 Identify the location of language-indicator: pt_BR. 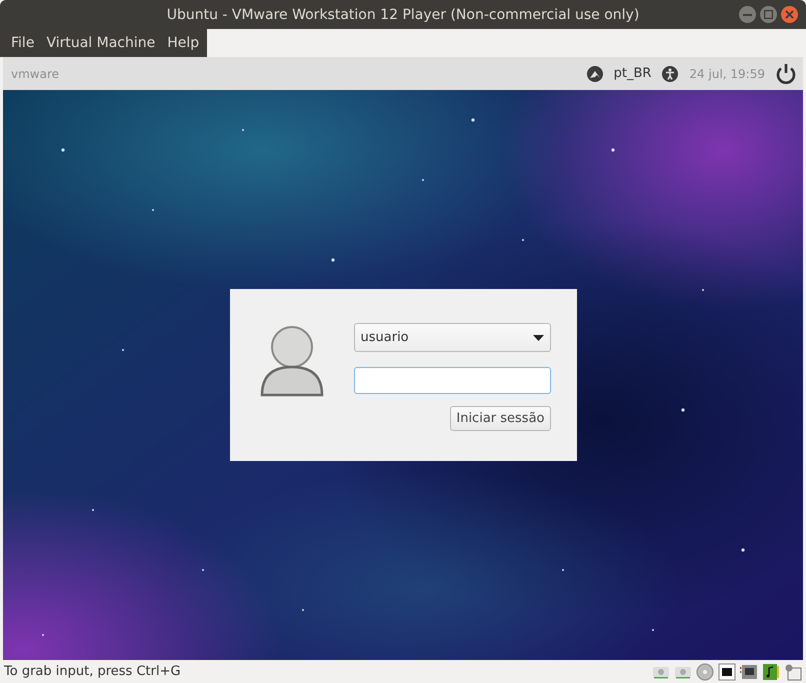
(633, 73).